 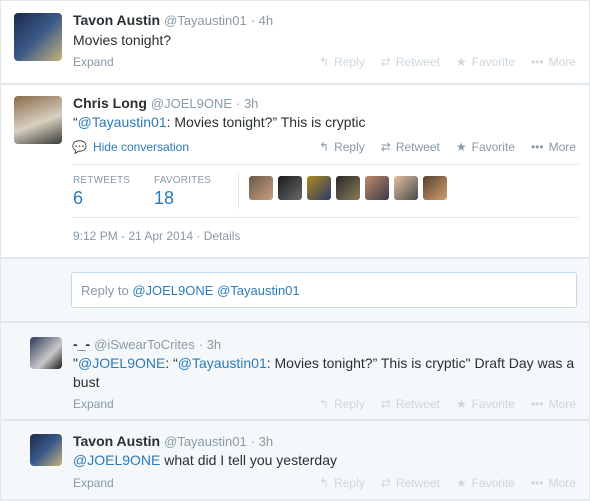 What do you see at coordinates (144, 344) in the screenshot?
I see `author-handle: @iSwearToCrites` at bounding box center [144, 344].